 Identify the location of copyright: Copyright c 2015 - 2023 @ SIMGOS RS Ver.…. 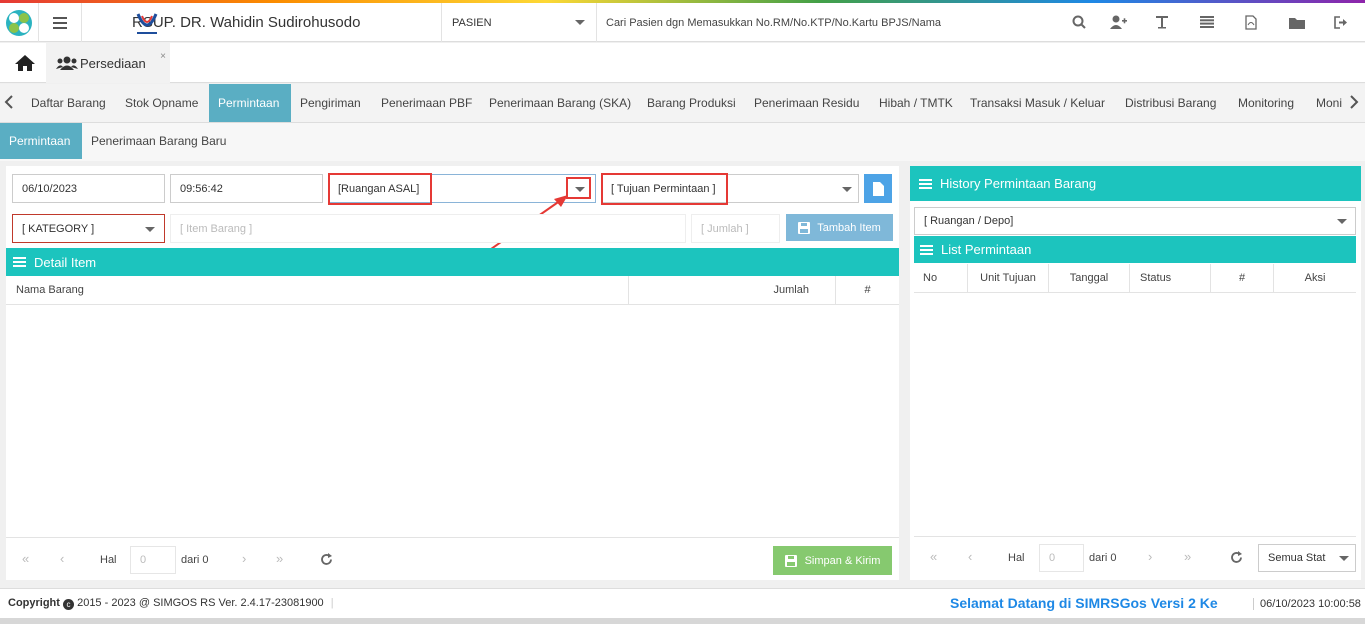
(171, 603).